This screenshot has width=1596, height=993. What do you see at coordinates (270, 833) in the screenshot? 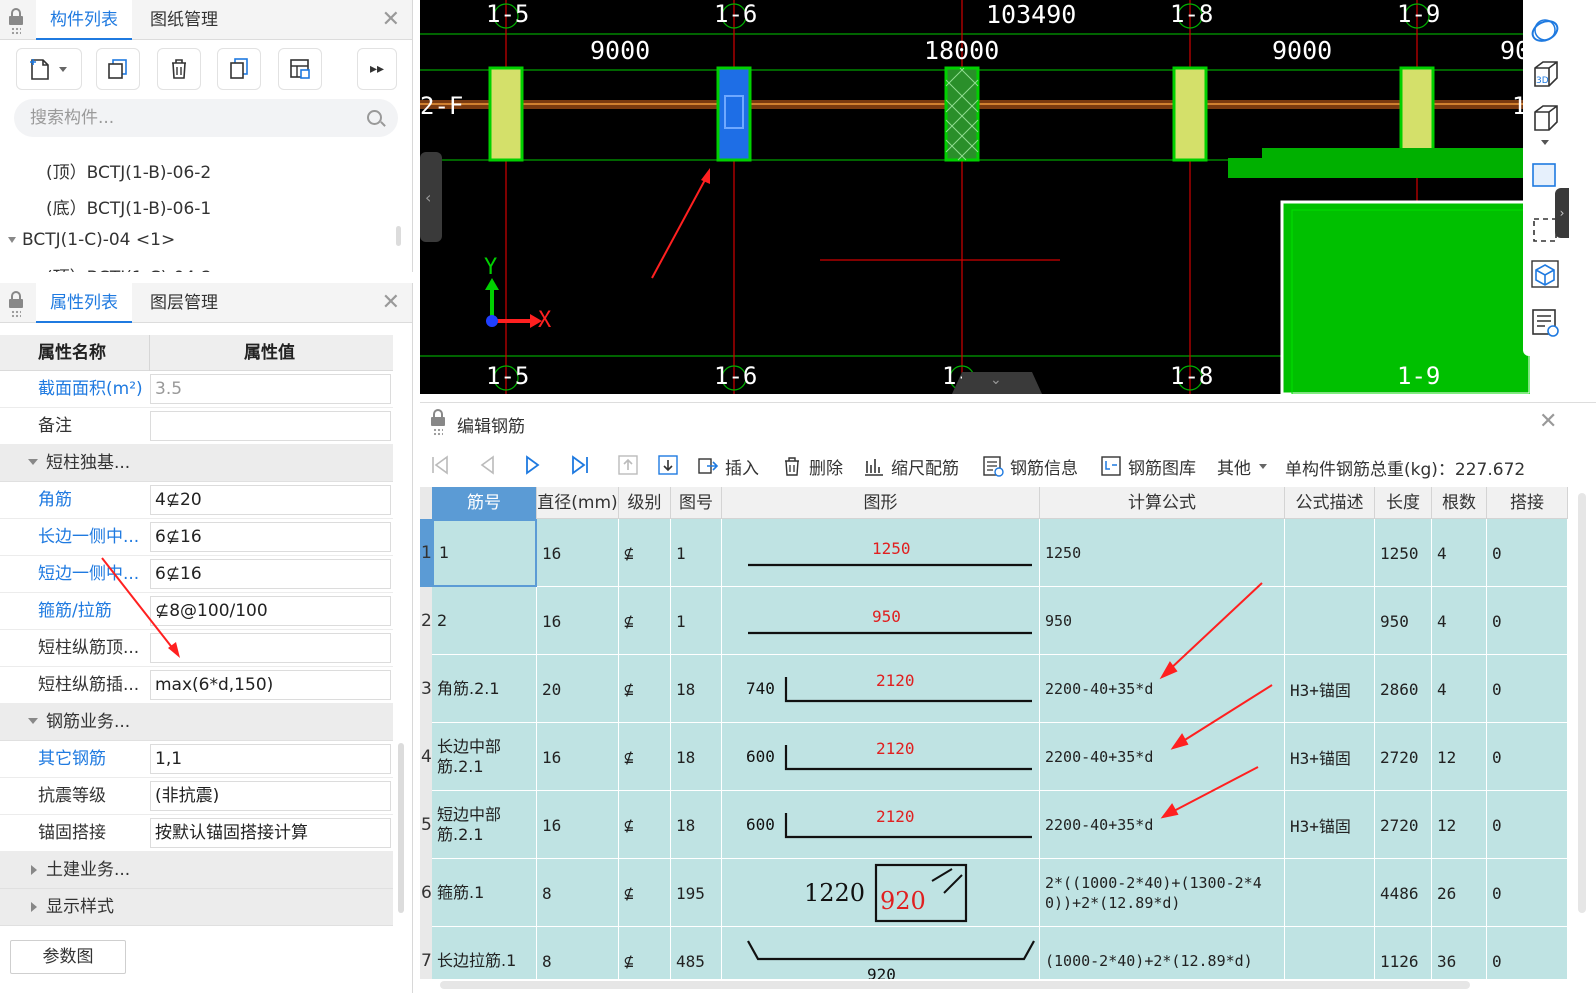
I see `property-value-field: 按默认锚固搭接计算` at bounding box center [270, 833].